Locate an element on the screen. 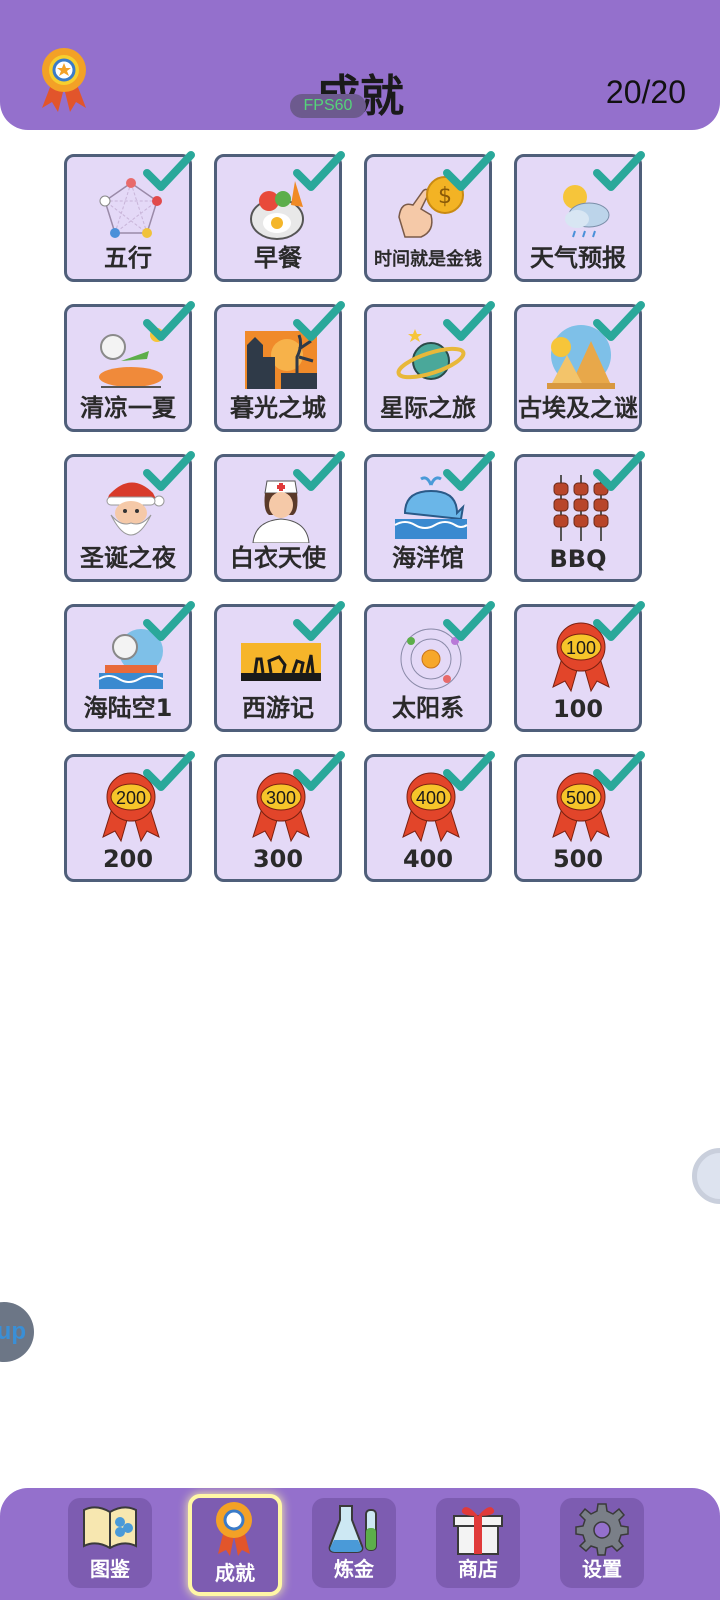  achievement-label: 400 is located at coordinates (428, 859).